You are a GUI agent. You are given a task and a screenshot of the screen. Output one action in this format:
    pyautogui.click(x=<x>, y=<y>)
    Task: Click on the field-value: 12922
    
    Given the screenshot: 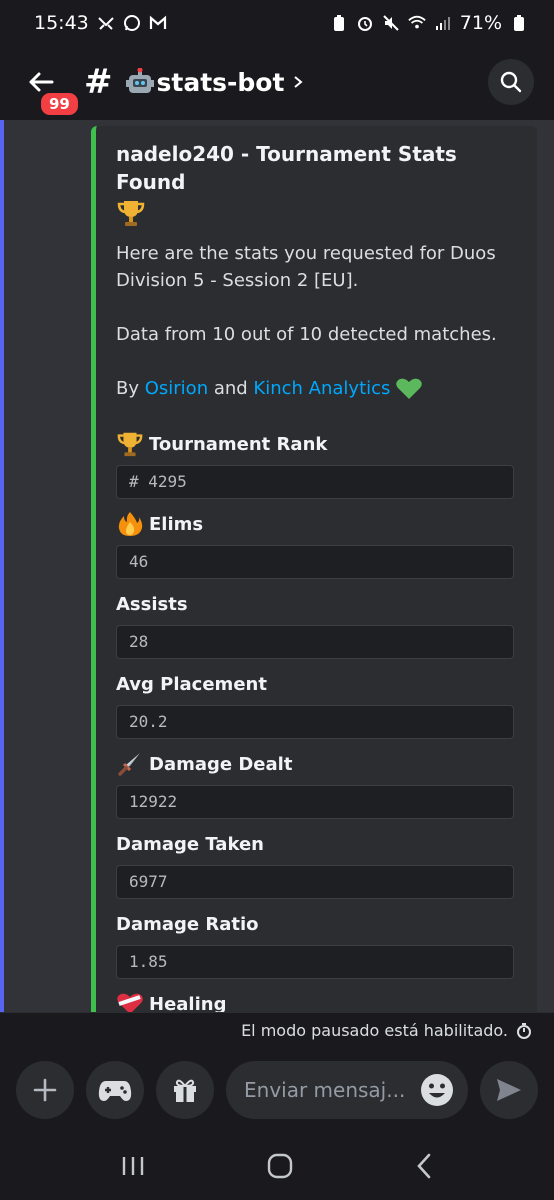 What is the action you would take?
    pyautogui.click(x=315, y=802)
    